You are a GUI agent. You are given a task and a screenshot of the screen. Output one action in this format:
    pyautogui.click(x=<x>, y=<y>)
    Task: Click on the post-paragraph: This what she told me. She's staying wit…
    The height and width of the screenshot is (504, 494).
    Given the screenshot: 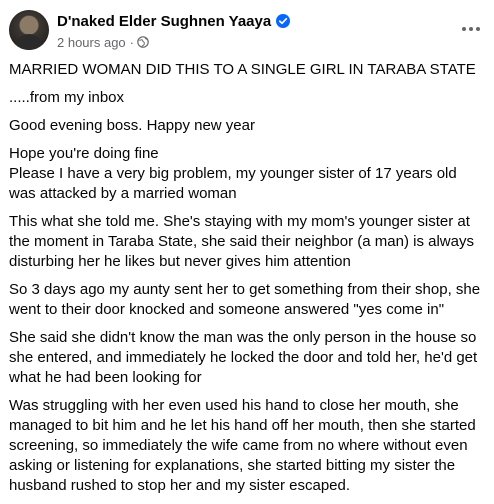 What is the action you would take?
    pyautogui.click(x=241, y=241)
    